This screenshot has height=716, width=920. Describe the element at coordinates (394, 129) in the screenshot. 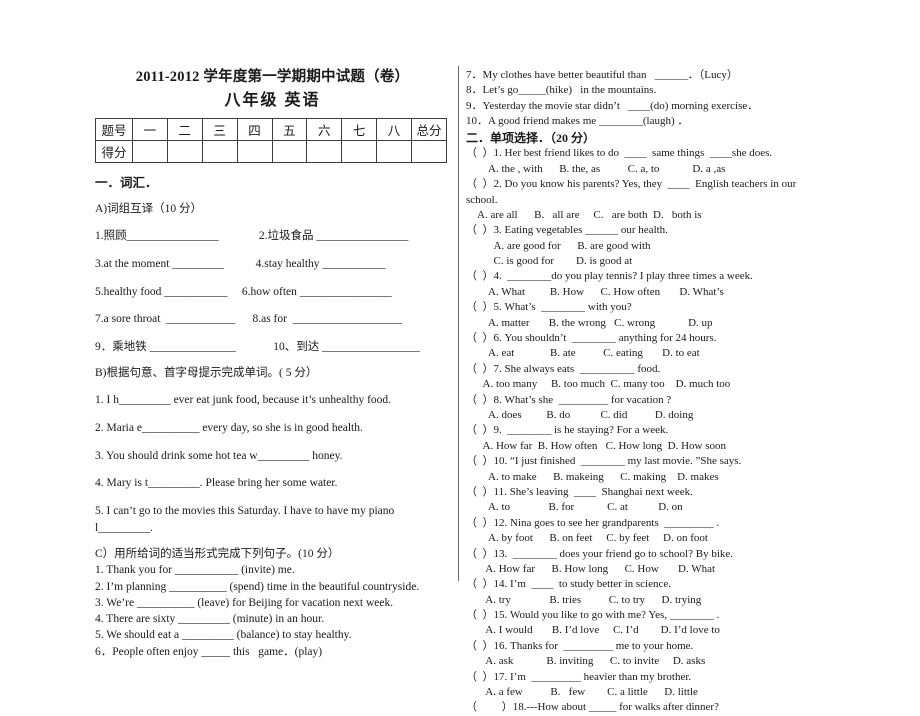

I see `score-table-col-7: 八` at that location.